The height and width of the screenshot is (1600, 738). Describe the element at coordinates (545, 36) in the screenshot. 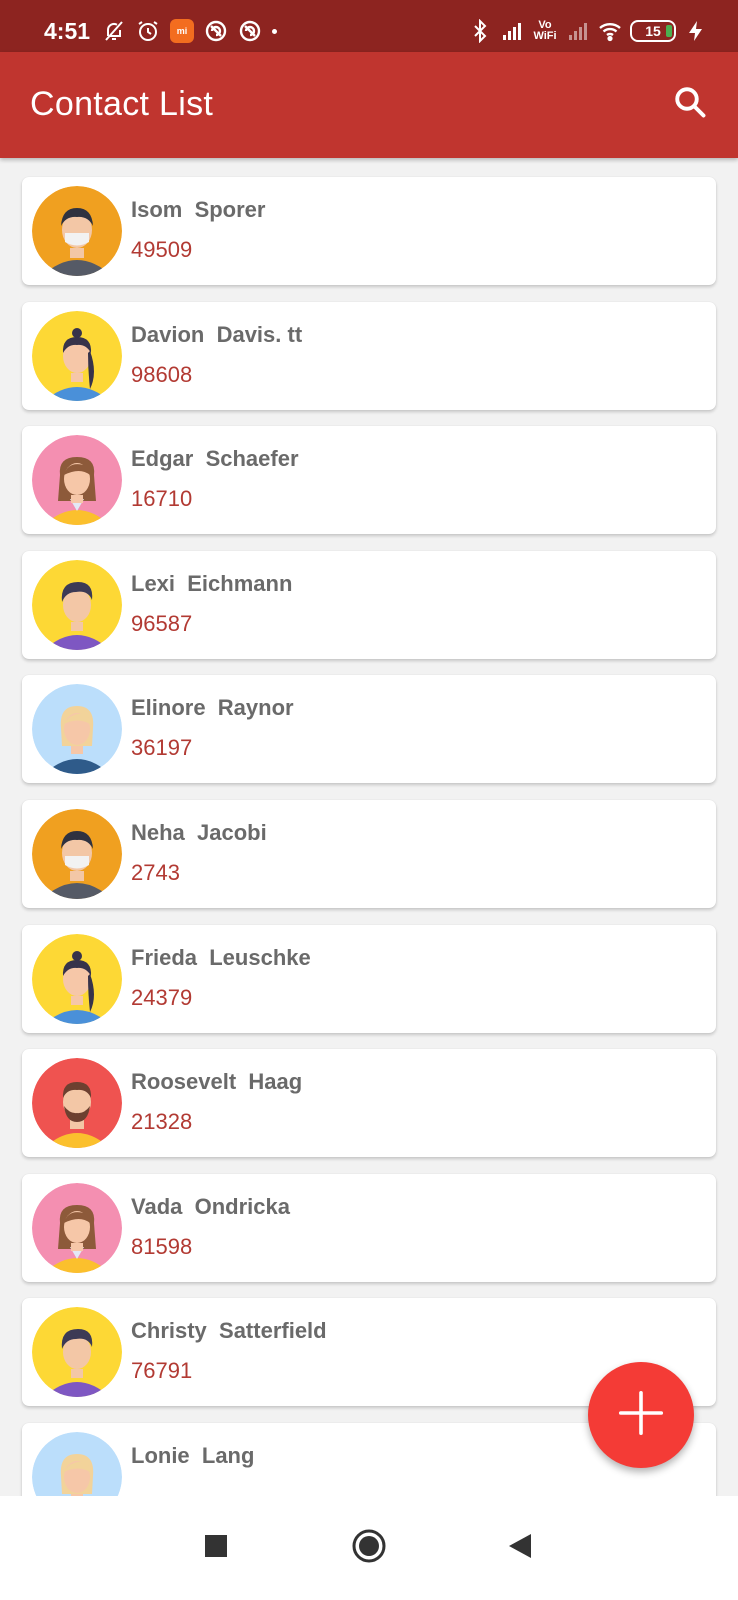

I see `vowifi-label-bottom: WiFi` at that location.